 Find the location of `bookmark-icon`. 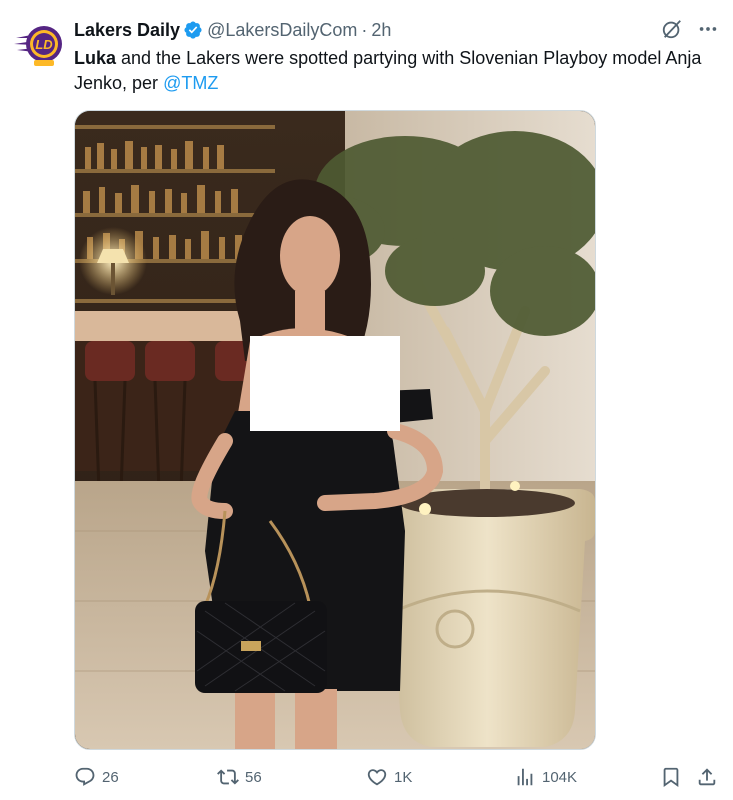

bookmark-icon is located at coordinates (671, 777).